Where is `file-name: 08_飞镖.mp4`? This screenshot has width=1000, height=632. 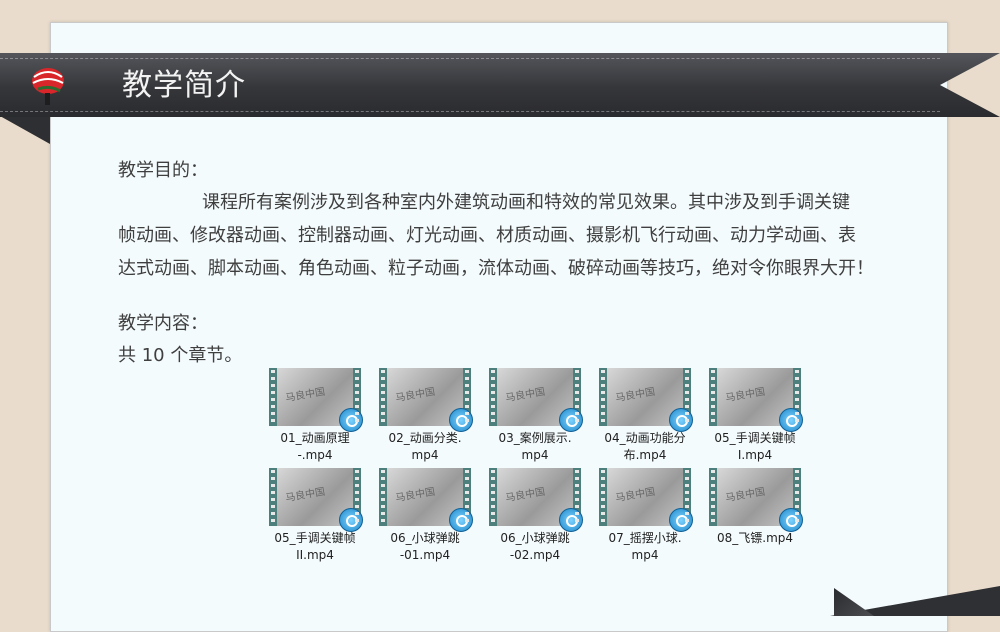 file-name: 08_飞镖.mp4 is located at coordinates (755, 538).